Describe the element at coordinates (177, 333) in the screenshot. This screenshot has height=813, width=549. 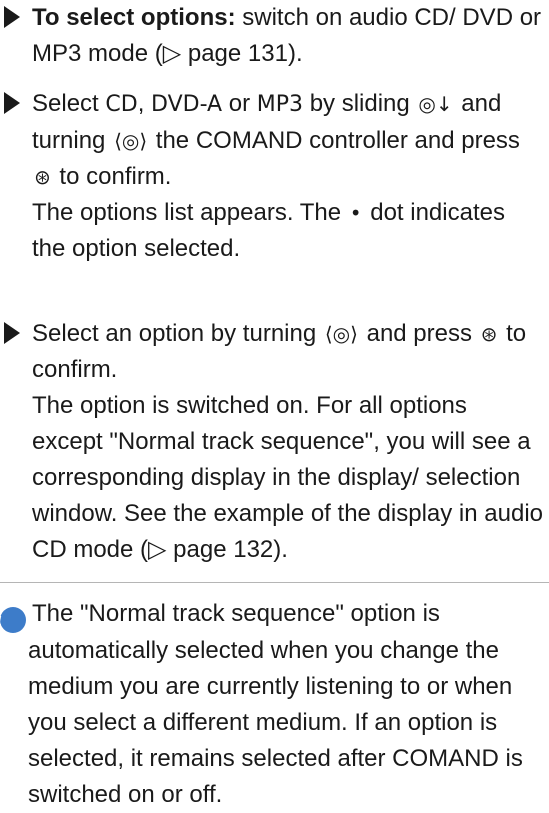
I see `text: Select an option by turning` at that location.